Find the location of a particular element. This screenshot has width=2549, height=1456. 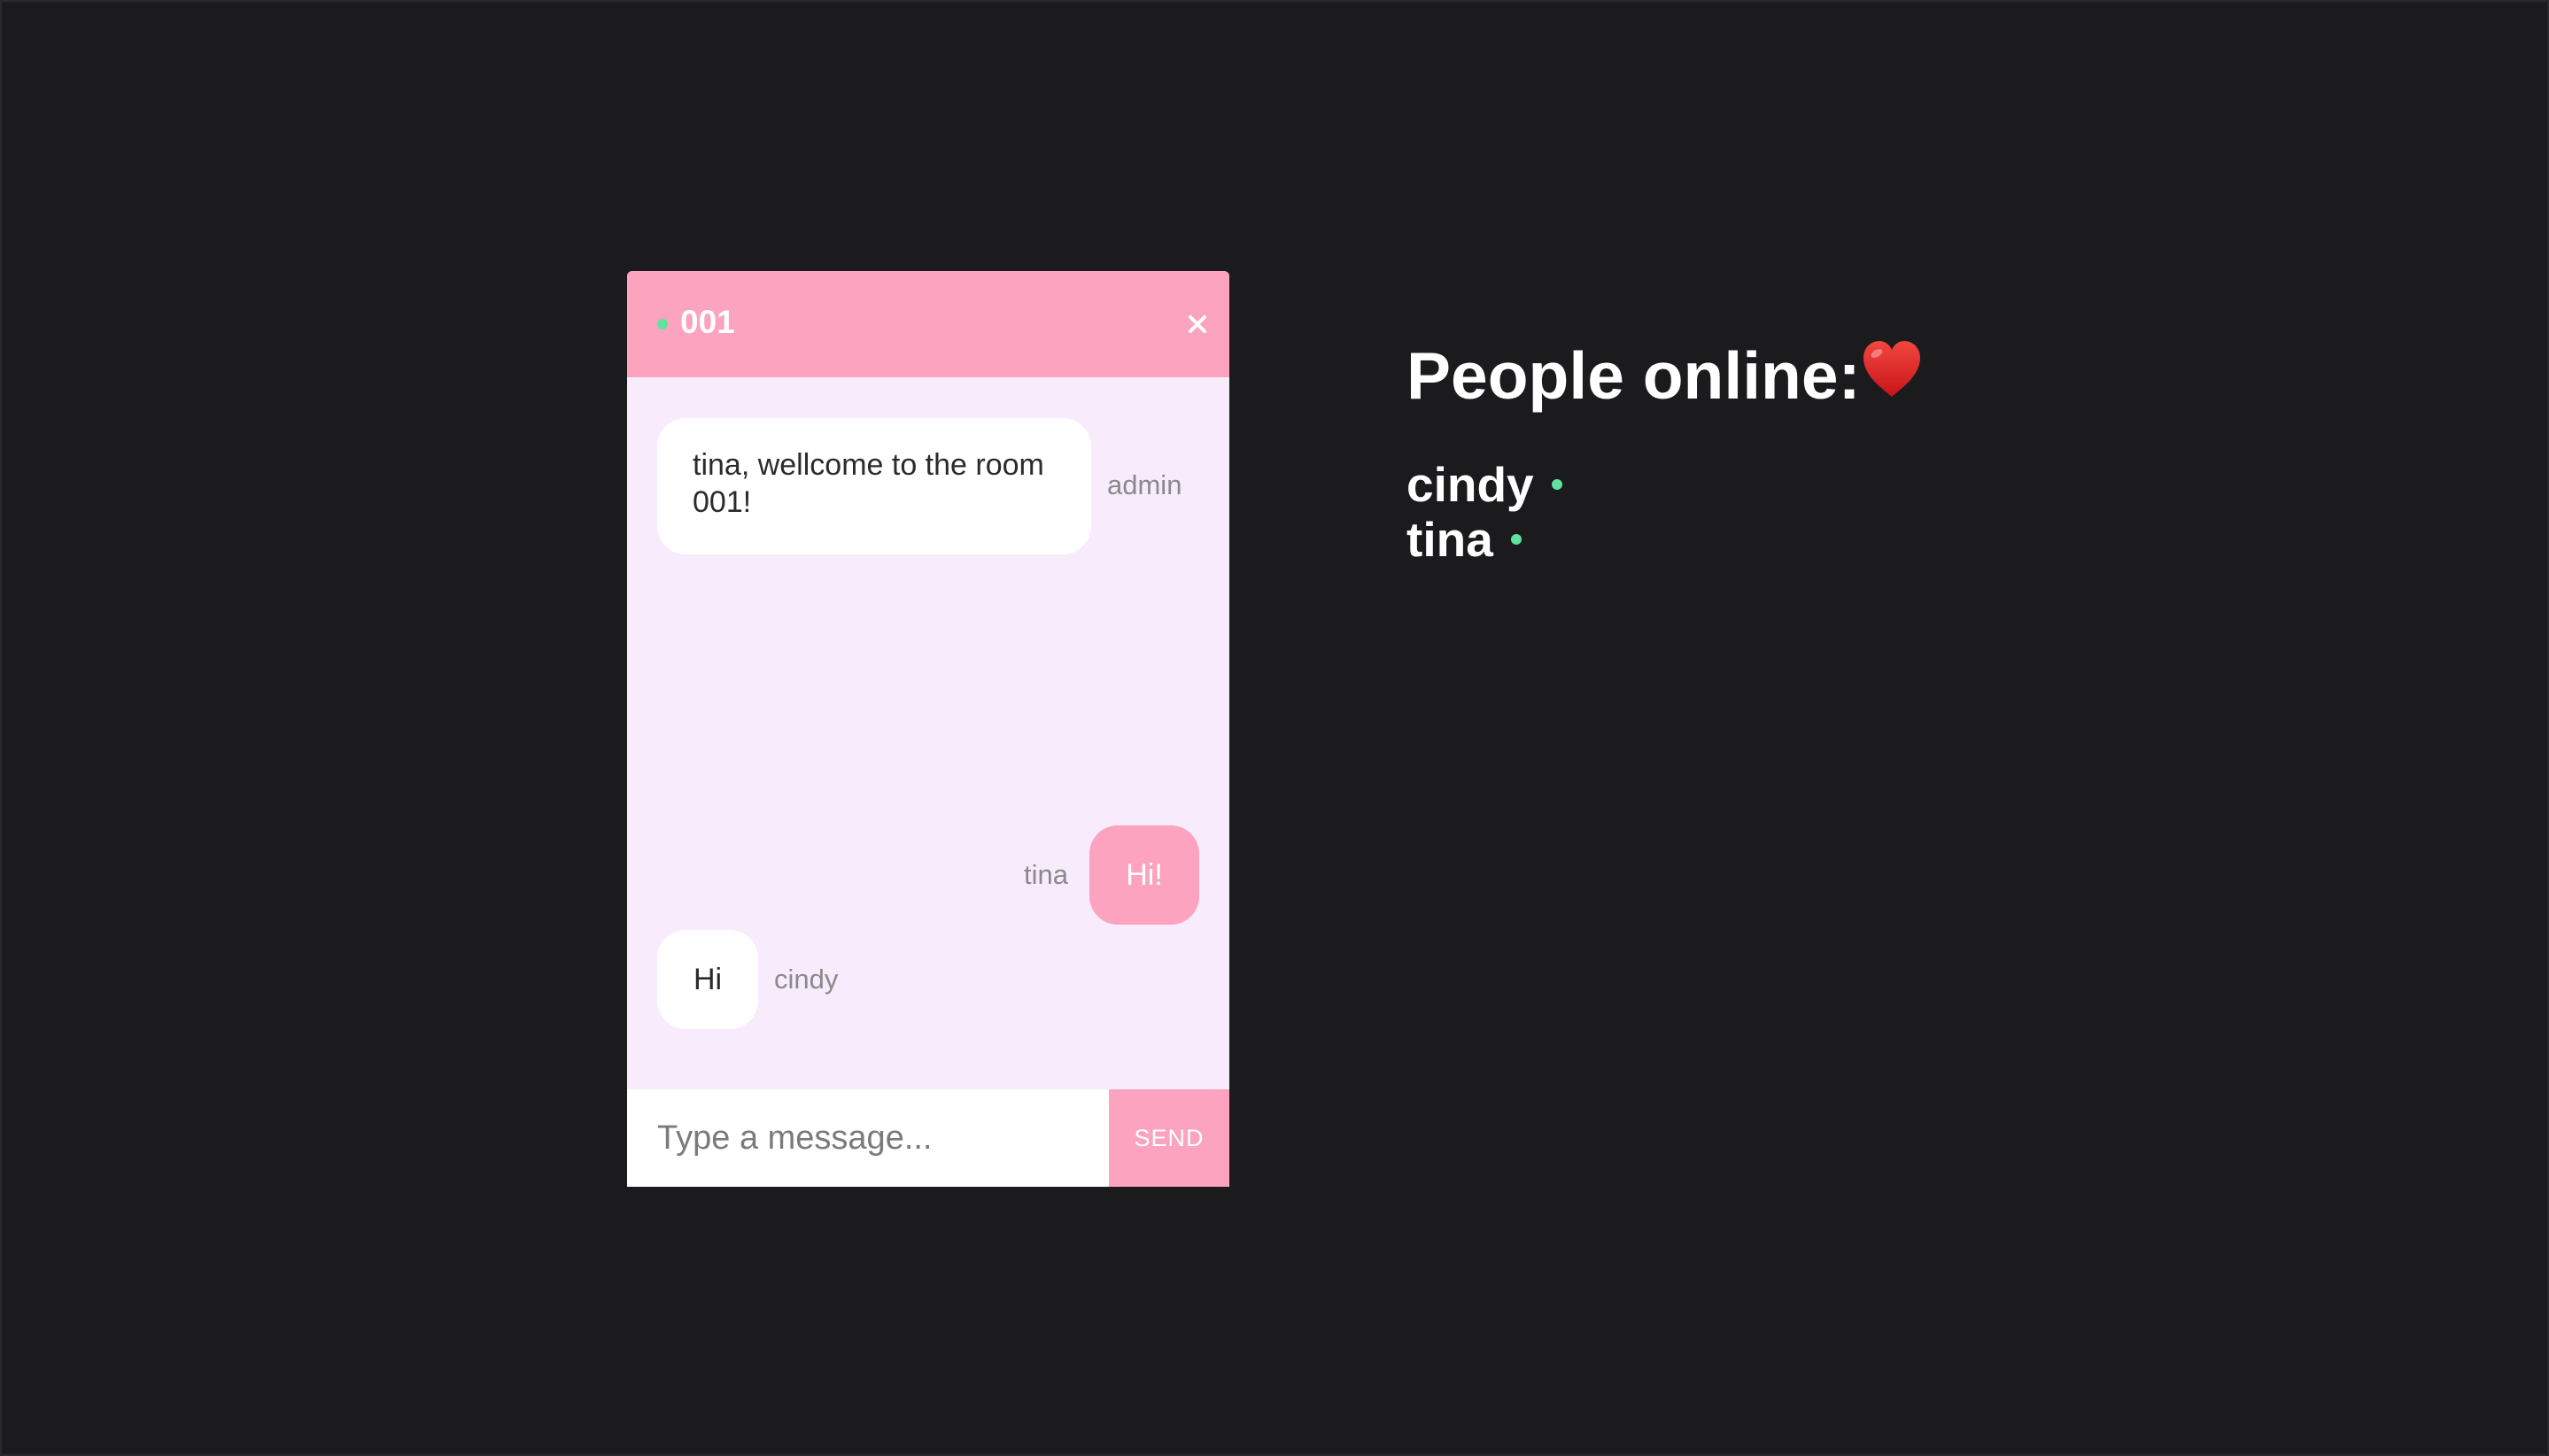

online-user-item: tina is located at coordinates (1484, 540).